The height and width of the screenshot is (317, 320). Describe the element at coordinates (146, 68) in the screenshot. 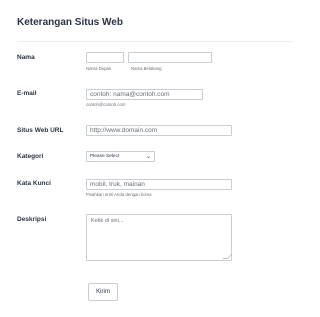

I see `last-name-sublabel: Nama Belakang` at that location.